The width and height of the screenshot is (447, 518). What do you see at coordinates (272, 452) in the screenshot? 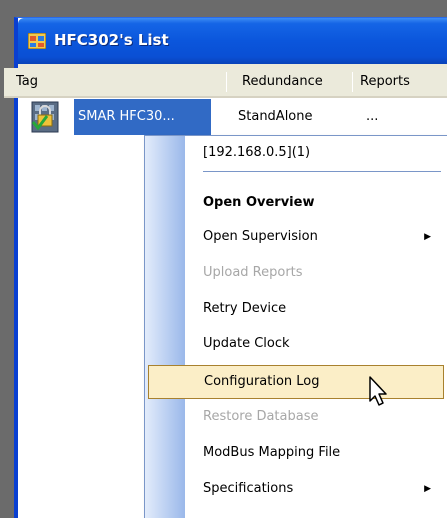
I see `menu-item-label: ModBus Mapping File` at bounding box center [272, 452].